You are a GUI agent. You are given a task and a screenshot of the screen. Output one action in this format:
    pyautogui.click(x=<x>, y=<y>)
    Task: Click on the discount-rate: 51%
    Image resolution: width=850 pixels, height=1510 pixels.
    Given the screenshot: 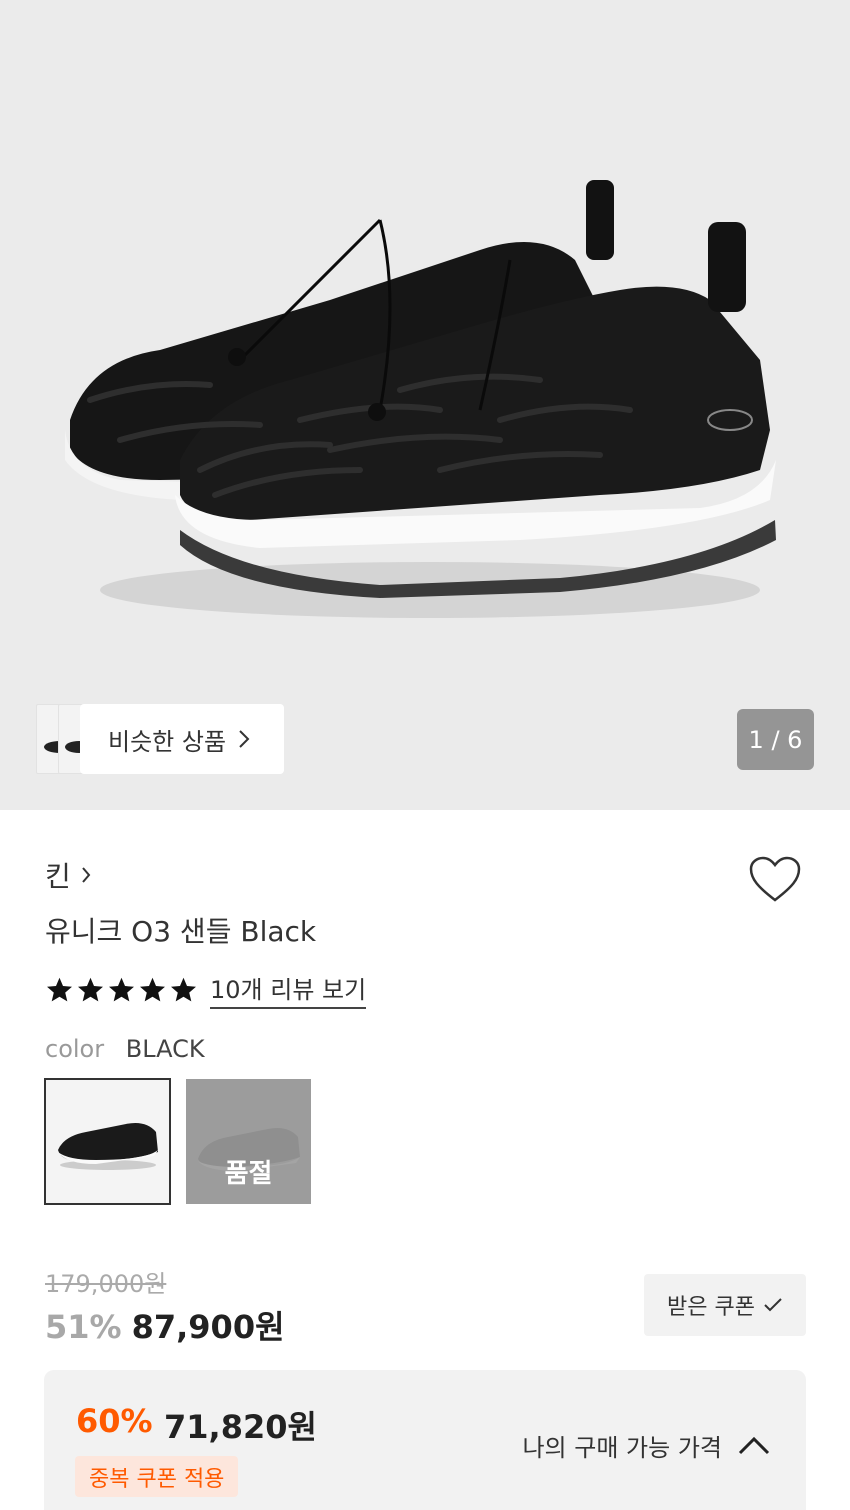 What is the action you would take?
    pyautogui.click(x=83, y=1327)
    